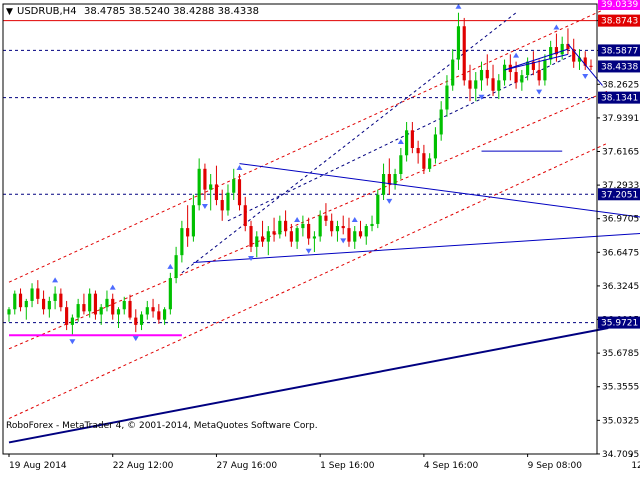  I want to click on collapse-triangle-icon: ▼, so click(9, 12).